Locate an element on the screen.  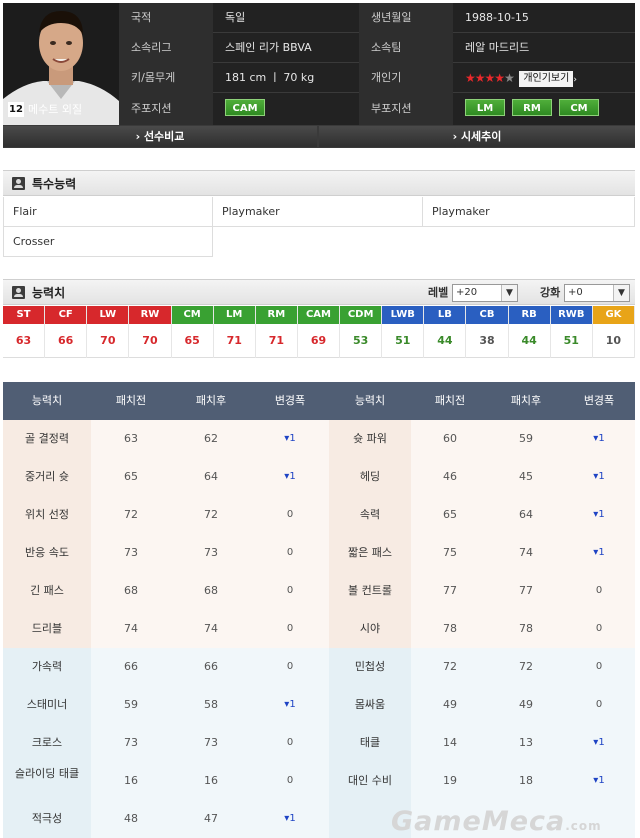
enhance-select: +0 ▼ is located at coordinates (597, 293).